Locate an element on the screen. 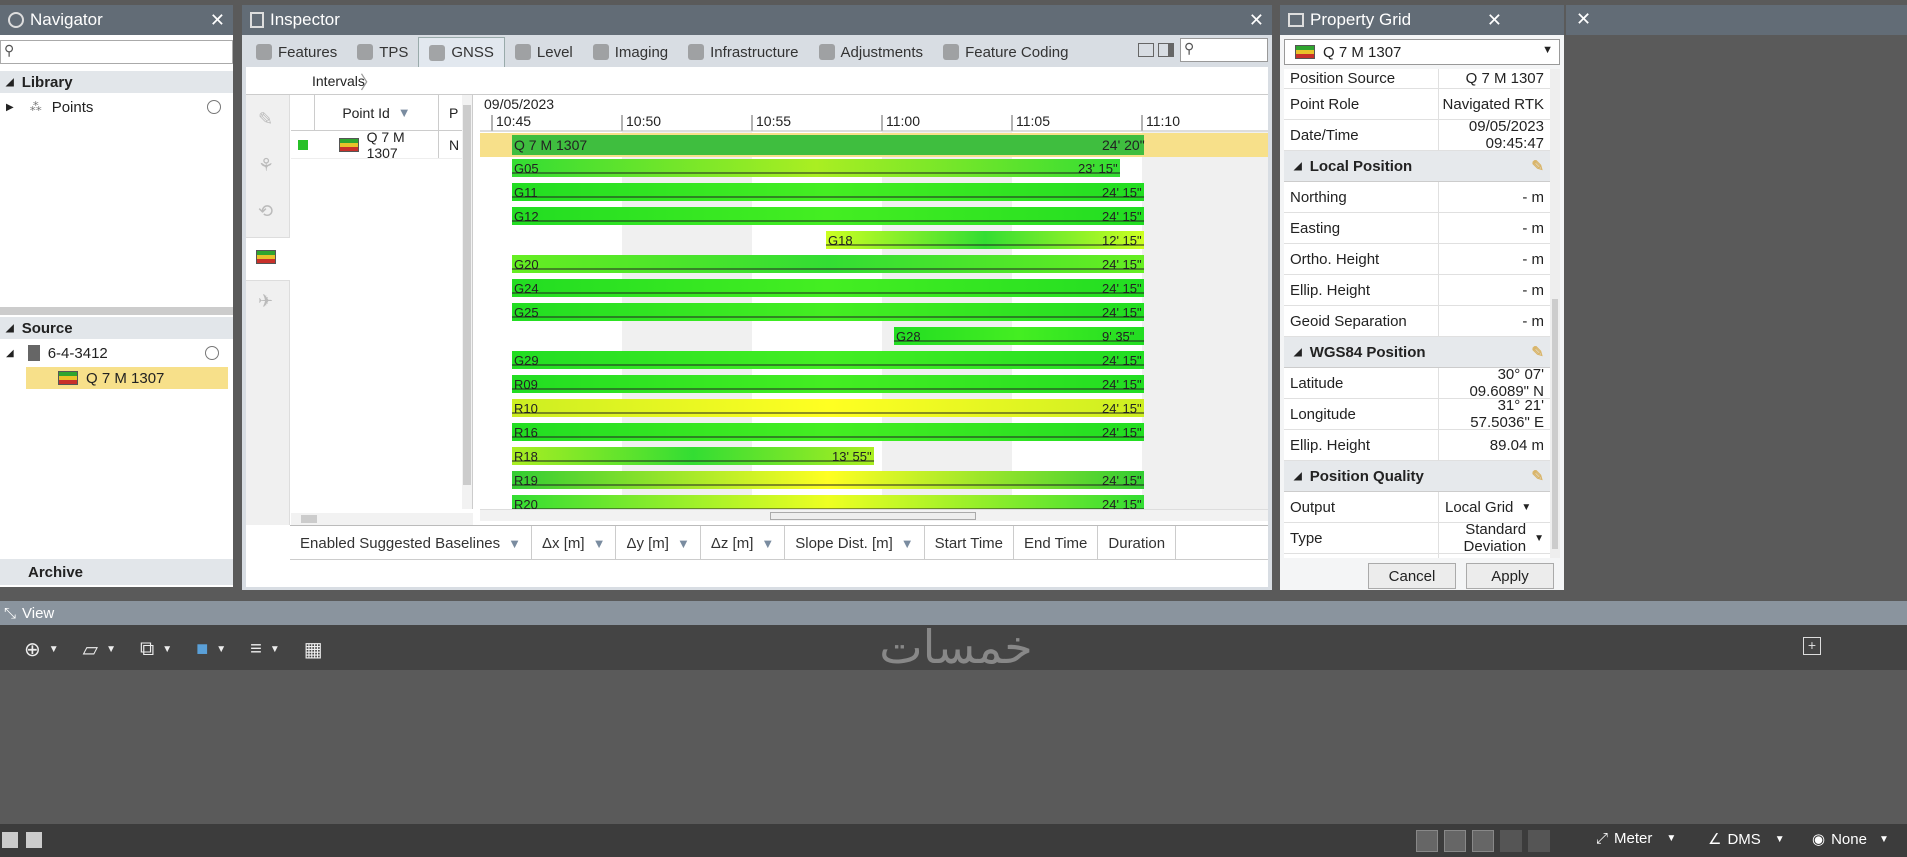 The image size is (1907, 857). col-point-id: Point Id ▼ is located at coordinates (377, 112).